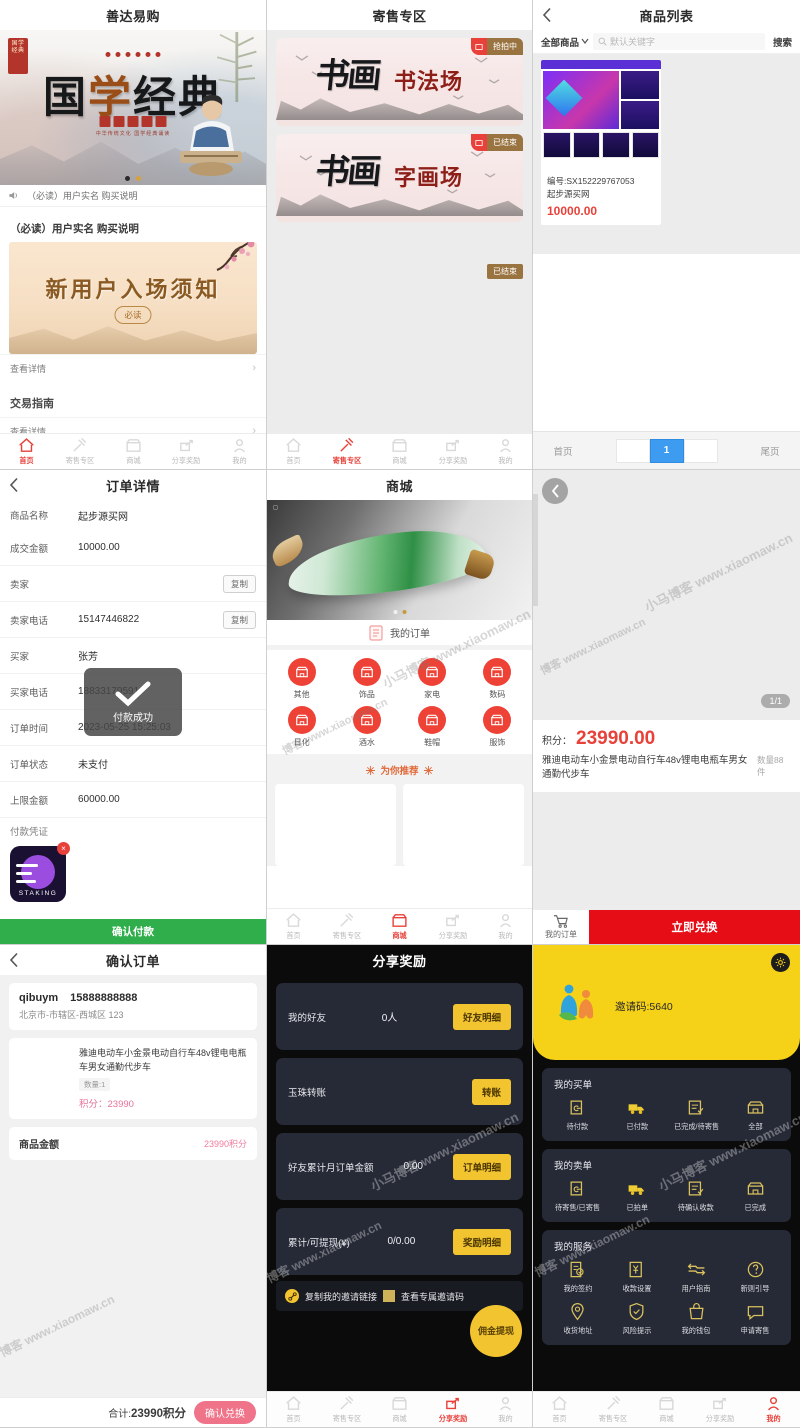 This screenshot has width=800, height=1428. What do you see at coordinates (399, 560) in the screenshot?
I see `mall-banner: ◻` at bounding box center [399, 560].